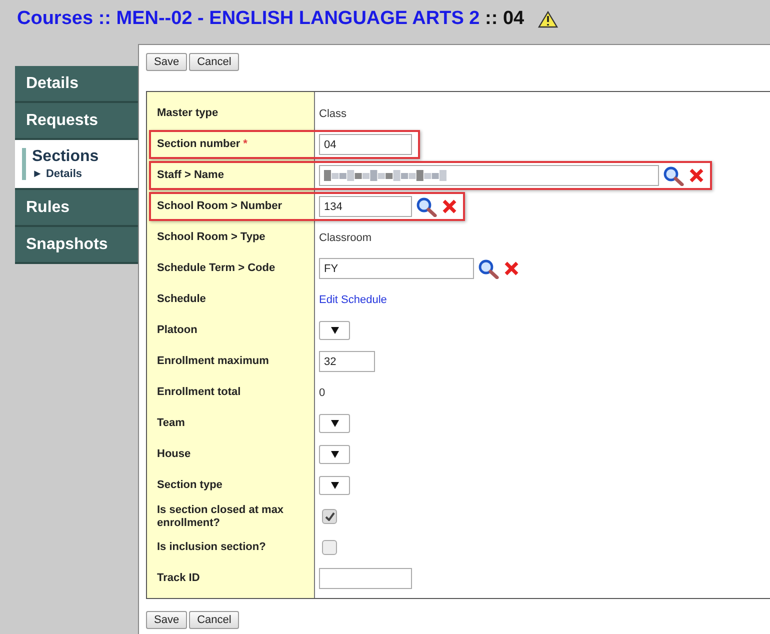 The width and height of the screenshot is (770, 634). I want to click on field-label: Staff > Name, so click(190, 175).